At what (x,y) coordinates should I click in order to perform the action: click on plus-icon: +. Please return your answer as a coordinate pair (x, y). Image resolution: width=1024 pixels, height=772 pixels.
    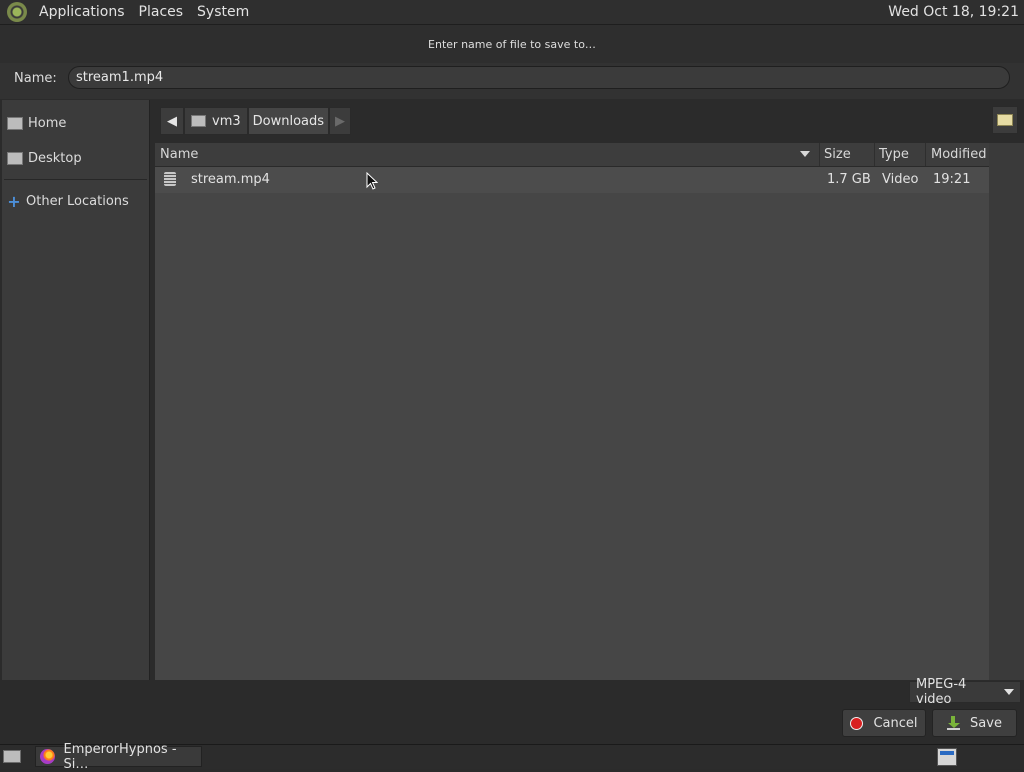
    Looking at the image, I should click on (14, 201).